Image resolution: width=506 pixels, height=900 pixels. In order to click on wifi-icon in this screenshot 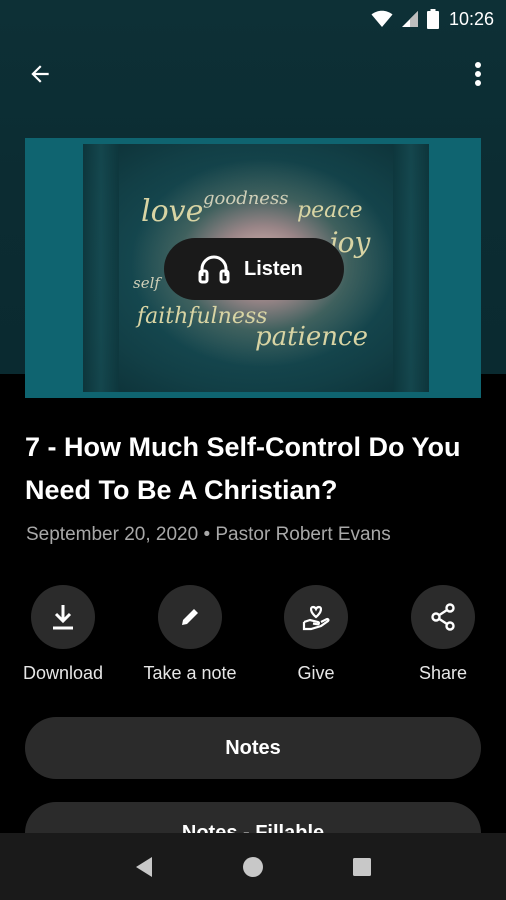, I will do `click(382, 19)`.